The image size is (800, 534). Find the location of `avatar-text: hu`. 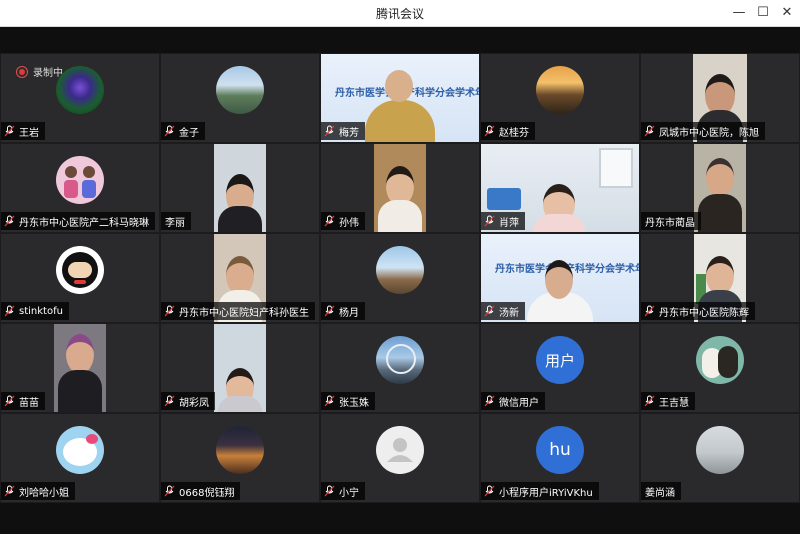

avatar-text: hu is located at coordinates (560, 450).